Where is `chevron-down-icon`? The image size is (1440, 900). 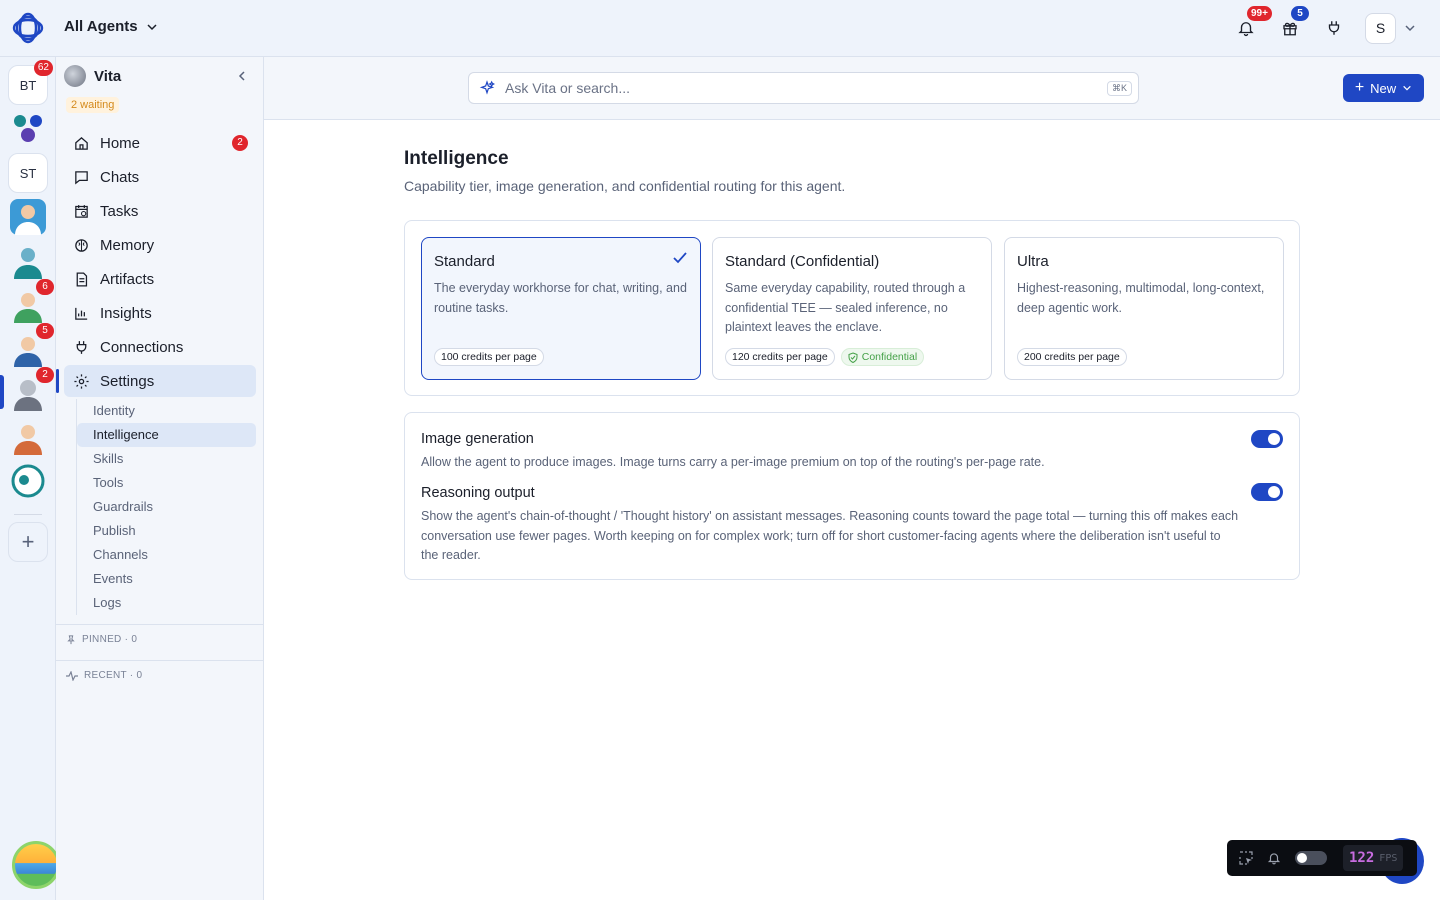 chevron-down-icon is located at coordinates (1410, 28).